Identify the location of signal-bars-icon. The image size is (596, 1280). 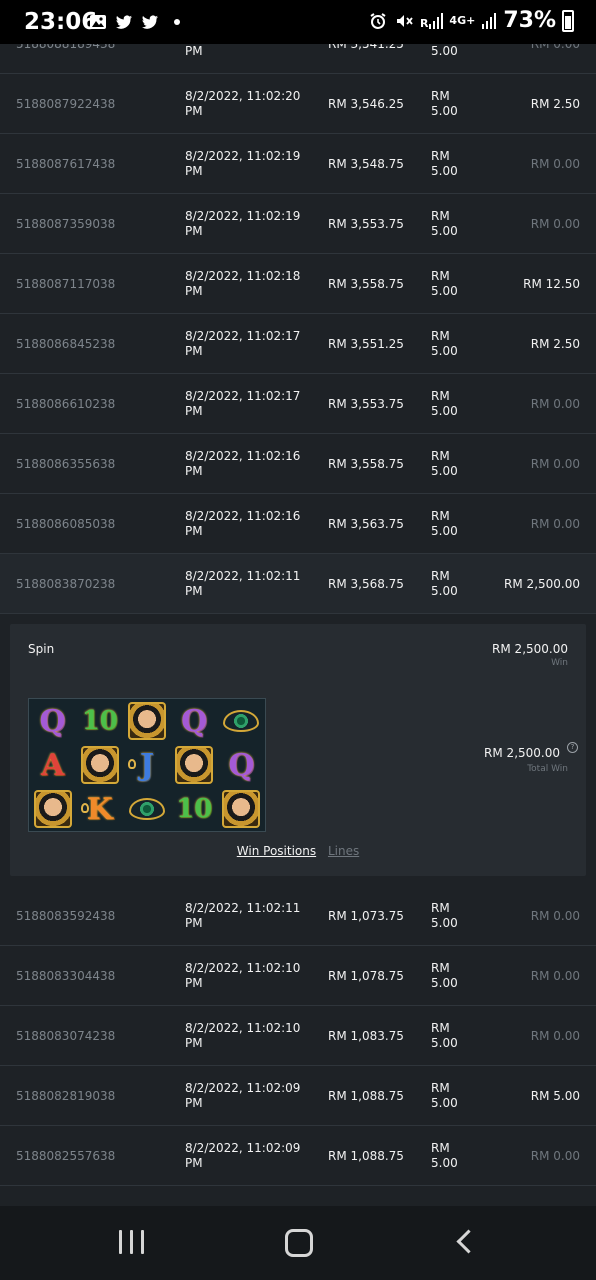
(436, 20).